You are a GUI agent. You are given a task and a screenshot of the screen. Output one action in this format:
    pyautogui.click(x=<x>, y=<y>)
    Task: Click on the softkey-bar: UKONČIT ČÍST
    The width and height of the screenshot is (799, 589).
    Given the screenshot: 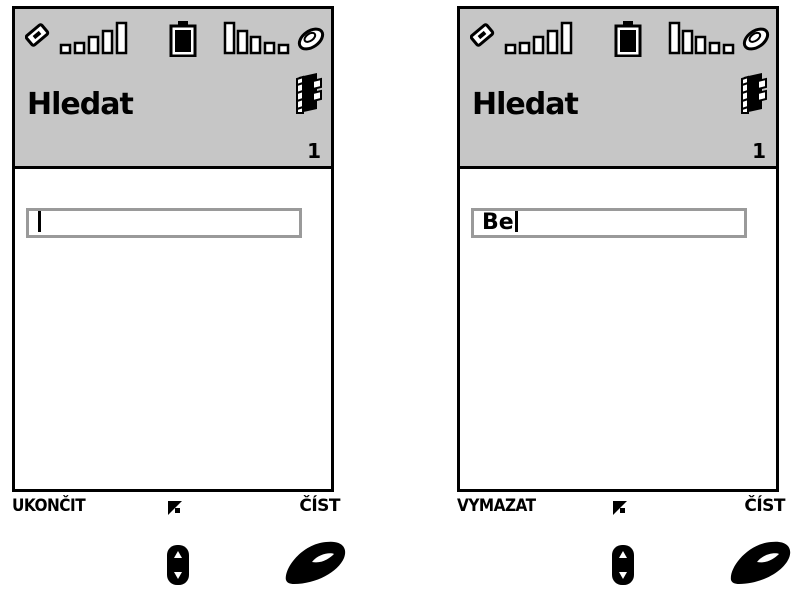 What is the action you would take?
    pyautogui.click(x=176, y=508)
    